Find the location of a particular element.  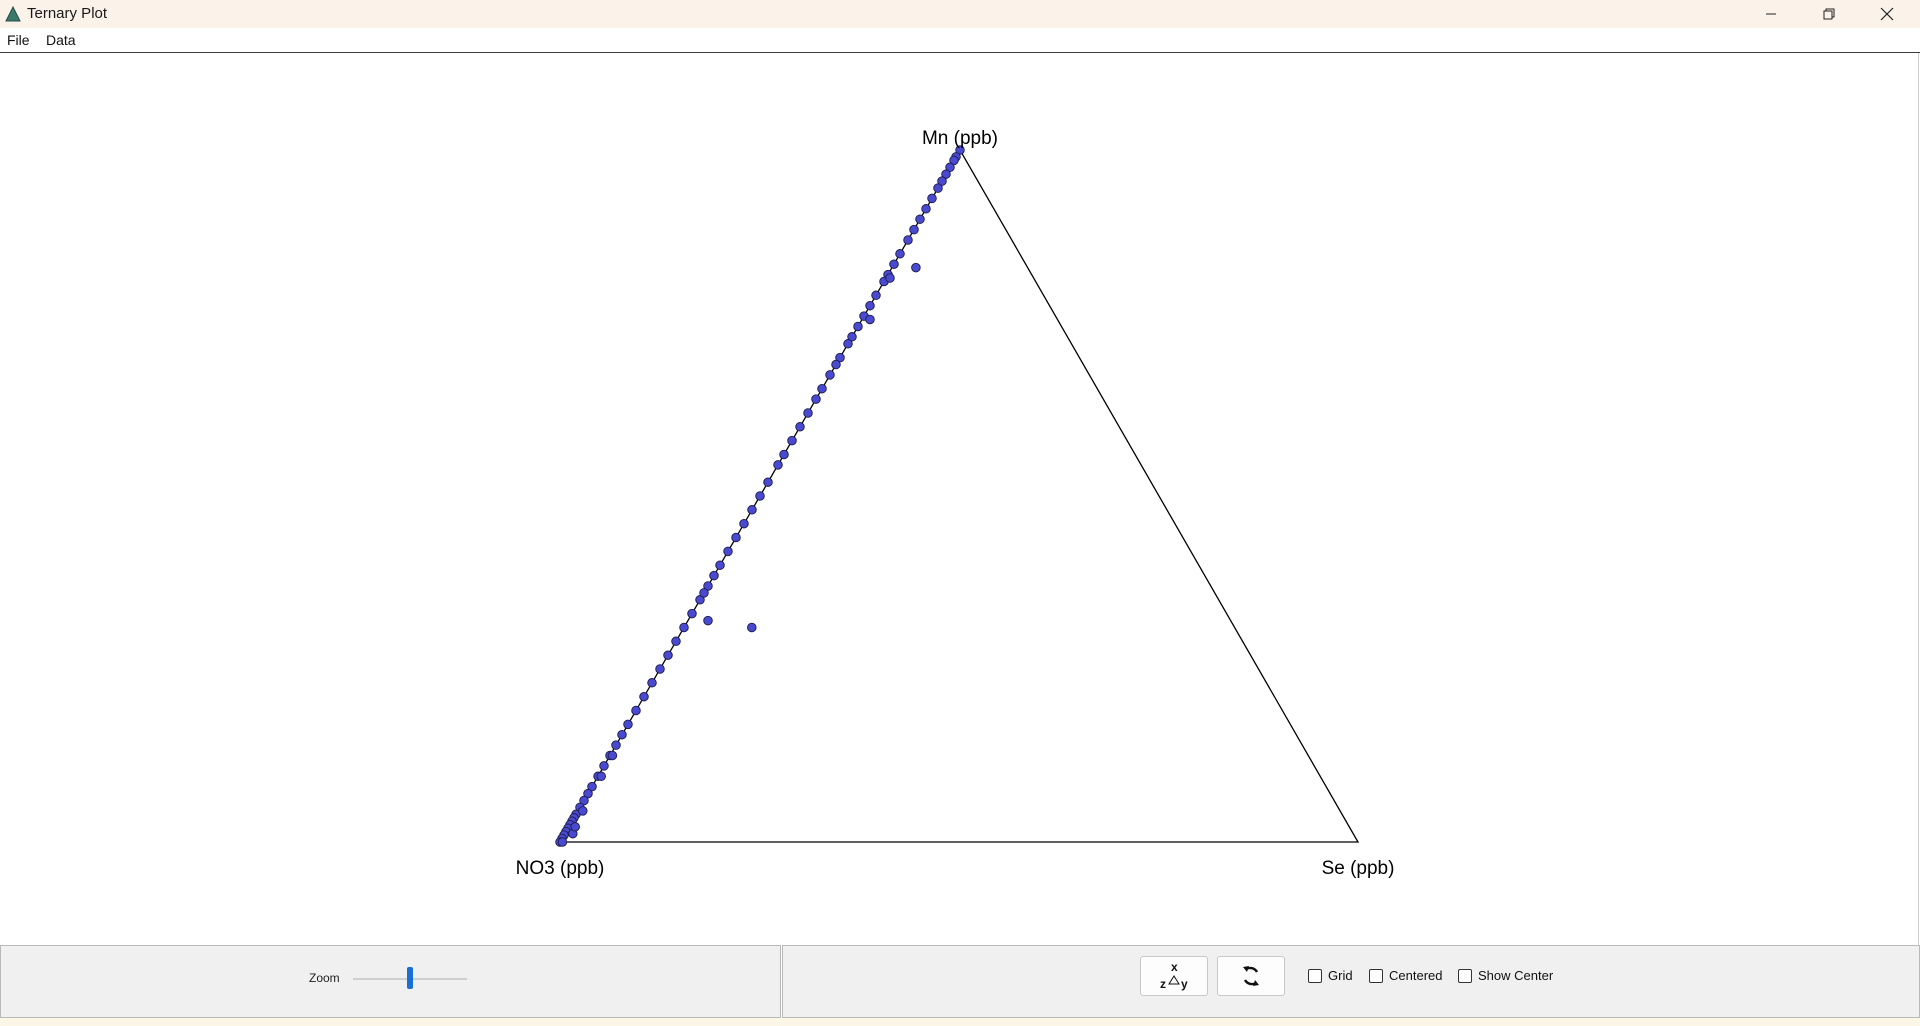

restore-icon is located at coordinates (1829, 14).